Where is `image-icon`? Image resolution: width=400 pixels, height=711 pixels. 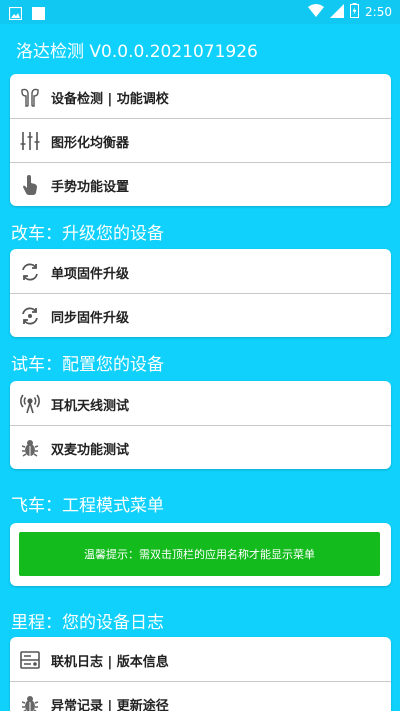
image-icon is located at coordinates (15, 14).